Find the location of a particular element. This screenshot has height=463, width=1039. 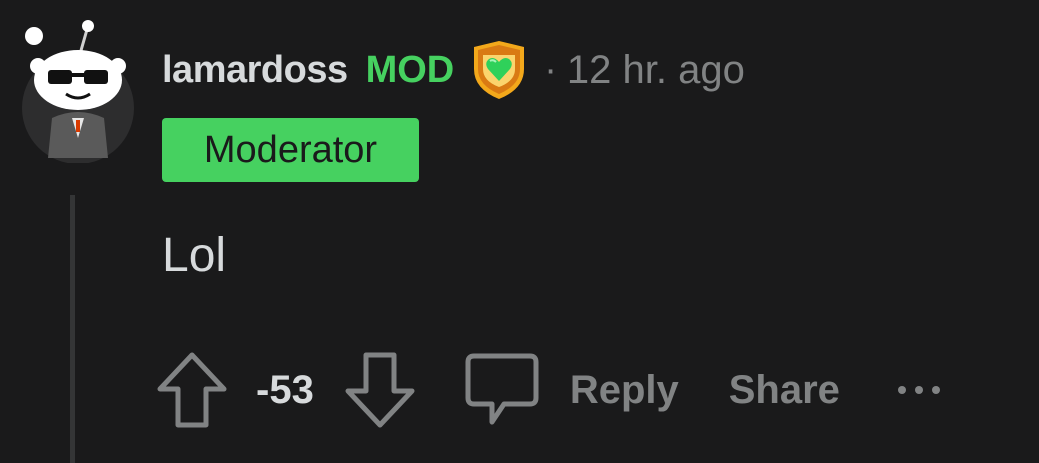

arrow-down-icon is located at coordinates (380, 390).